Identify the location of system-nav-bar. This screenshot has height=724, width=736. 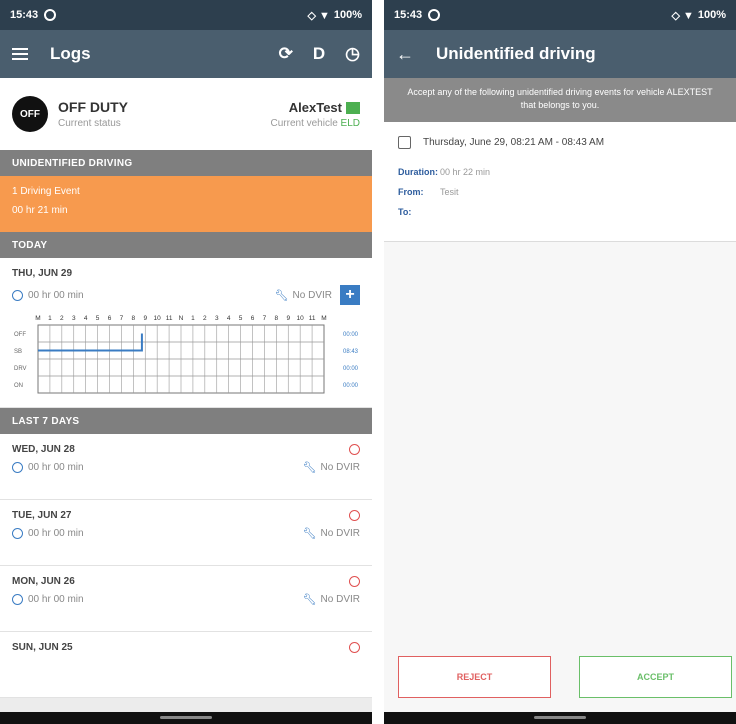
(560, 718).